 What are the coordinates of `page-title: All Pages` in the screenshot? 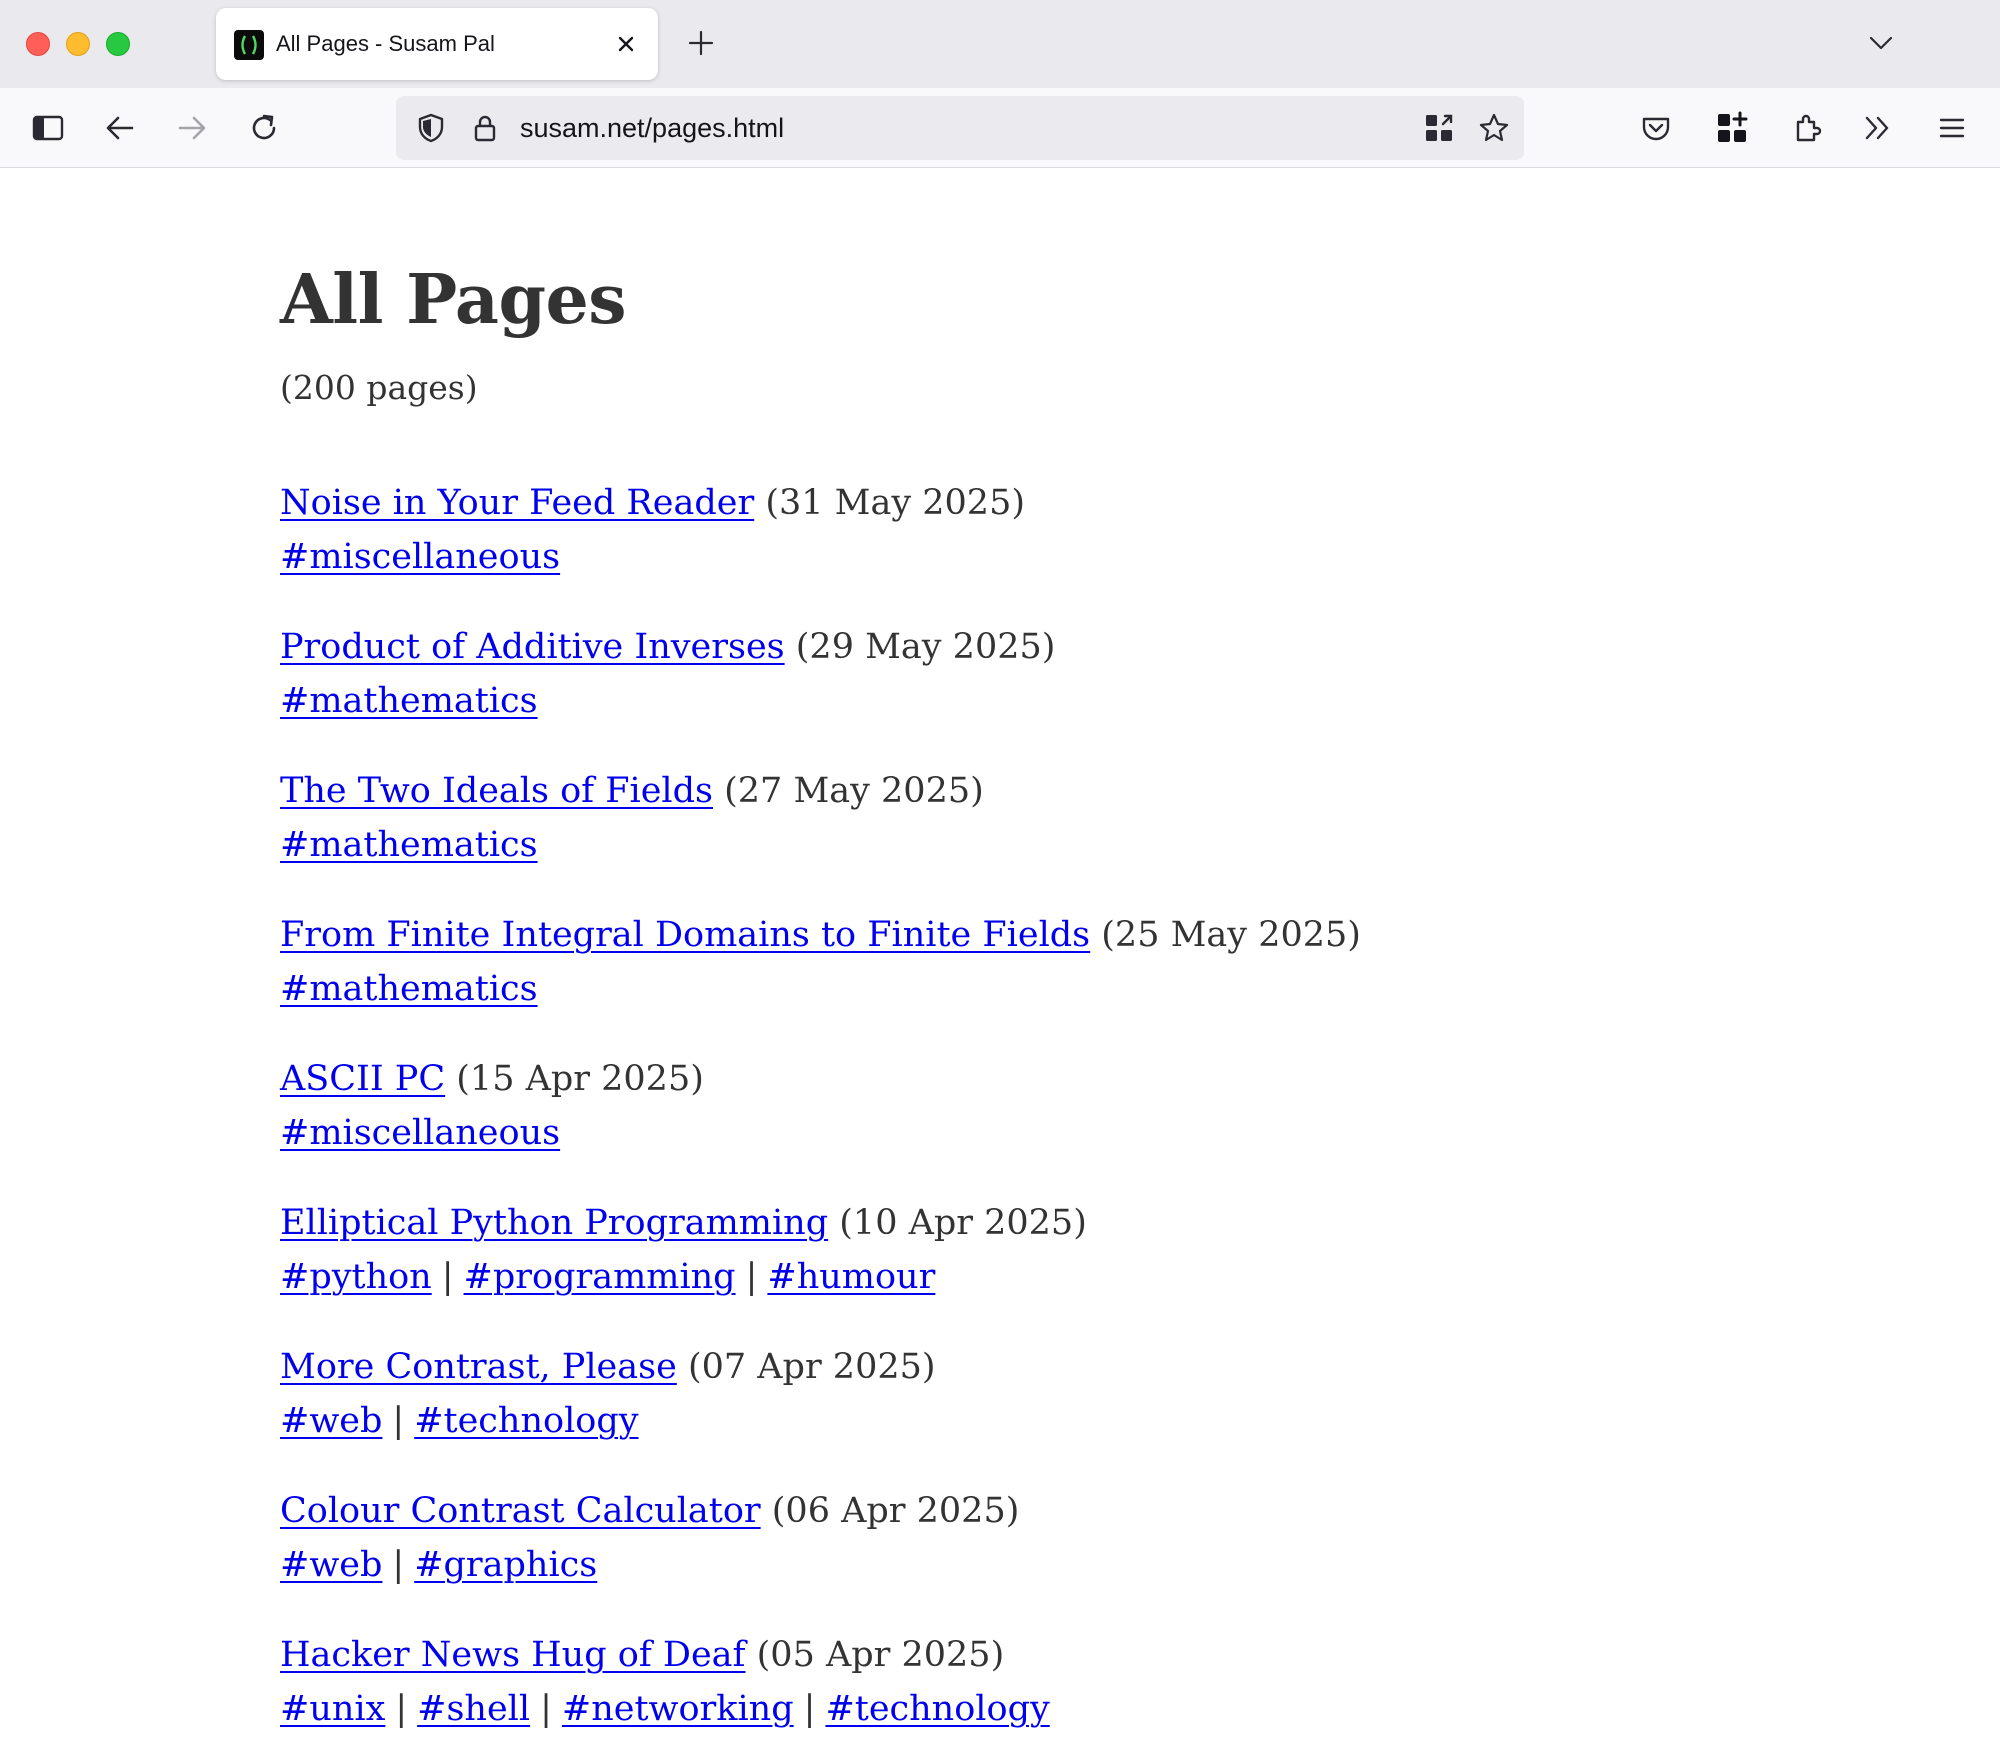 It's located at (453, 300).